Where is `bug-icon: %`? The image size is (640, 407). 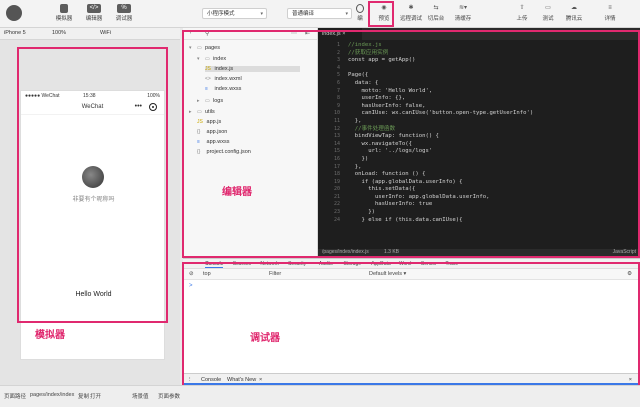 bug-icon: % is located at coordinates (124, 8).